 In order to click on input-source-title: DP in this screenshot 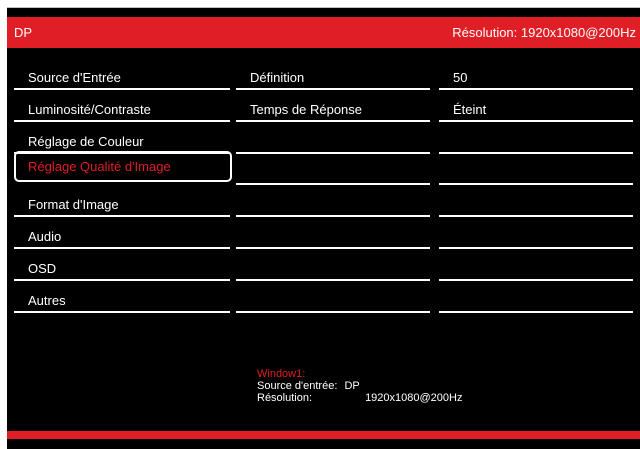, I will do `click(23, 32)`.